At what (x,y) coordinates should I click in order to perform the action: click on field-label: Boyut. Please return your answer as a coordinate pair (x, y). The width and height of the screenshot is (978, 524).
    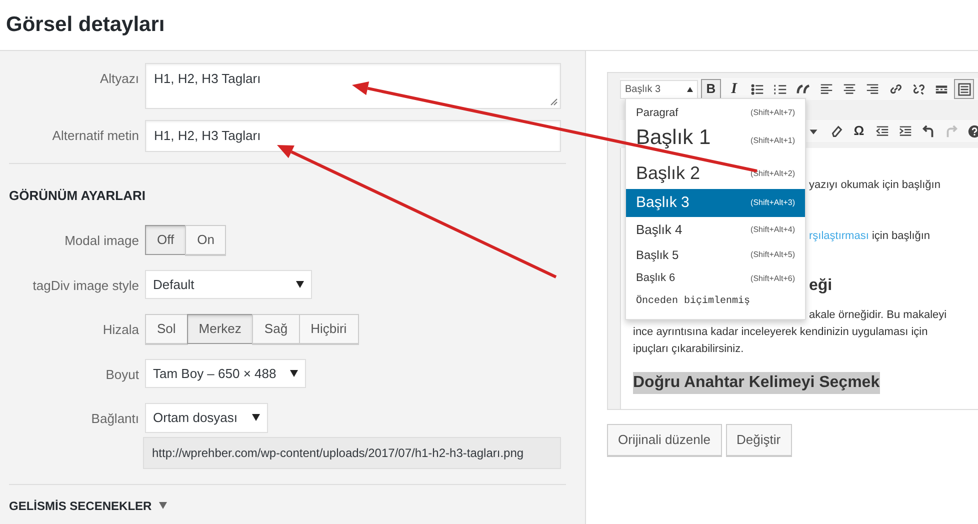
    Looking at the image, I should click on (122, 375).